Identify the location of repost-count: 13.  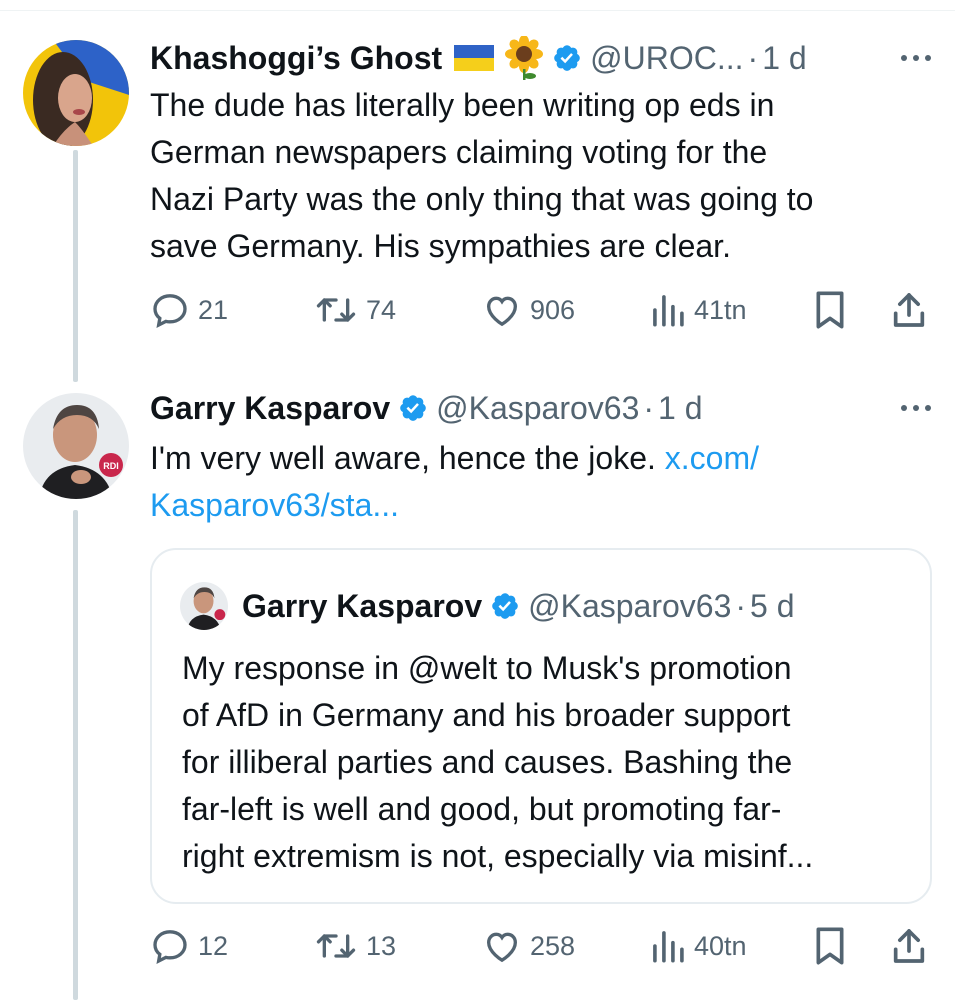
(381, 945).